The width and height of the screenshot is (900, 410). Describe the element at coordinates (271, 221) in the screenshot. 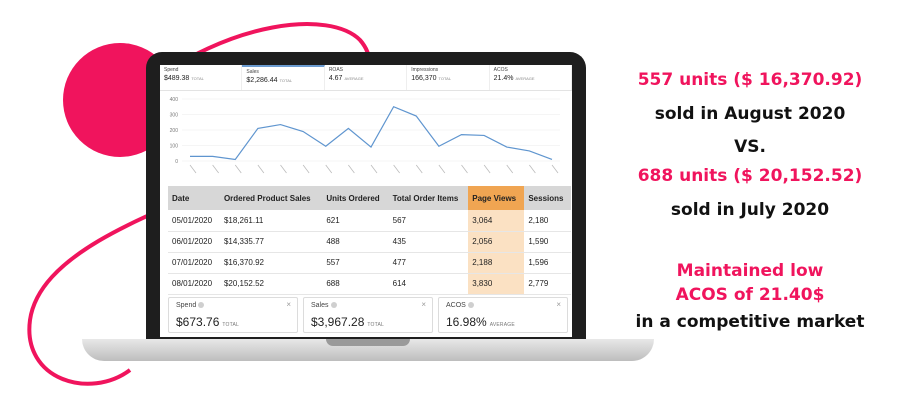

I see `cell-ordered-sales: $18,261.11` at that location.